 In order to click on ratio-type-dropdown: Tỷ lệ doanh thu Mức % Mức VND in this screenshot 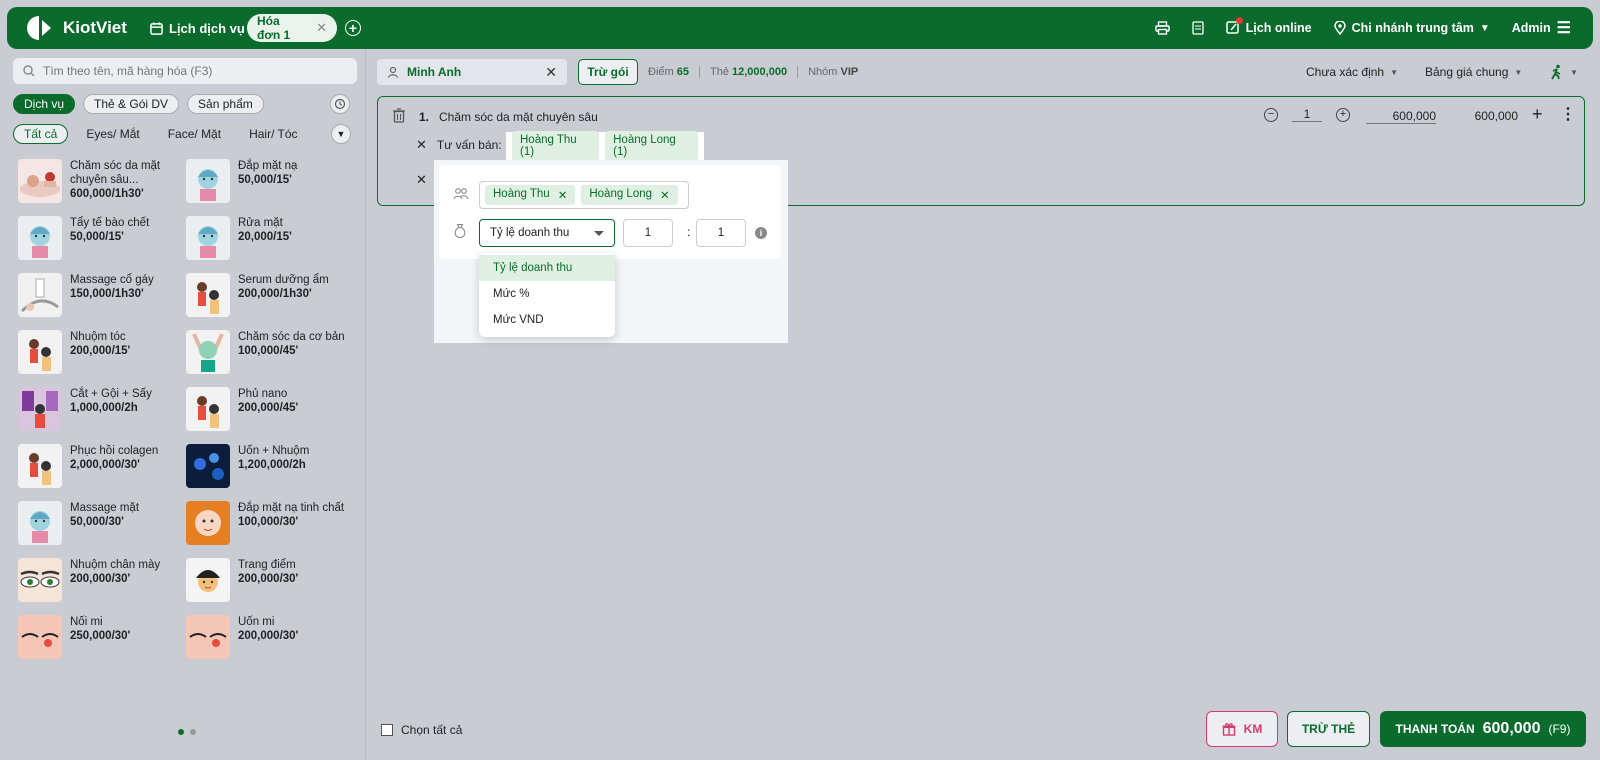, I will do `click(547, 295)`.